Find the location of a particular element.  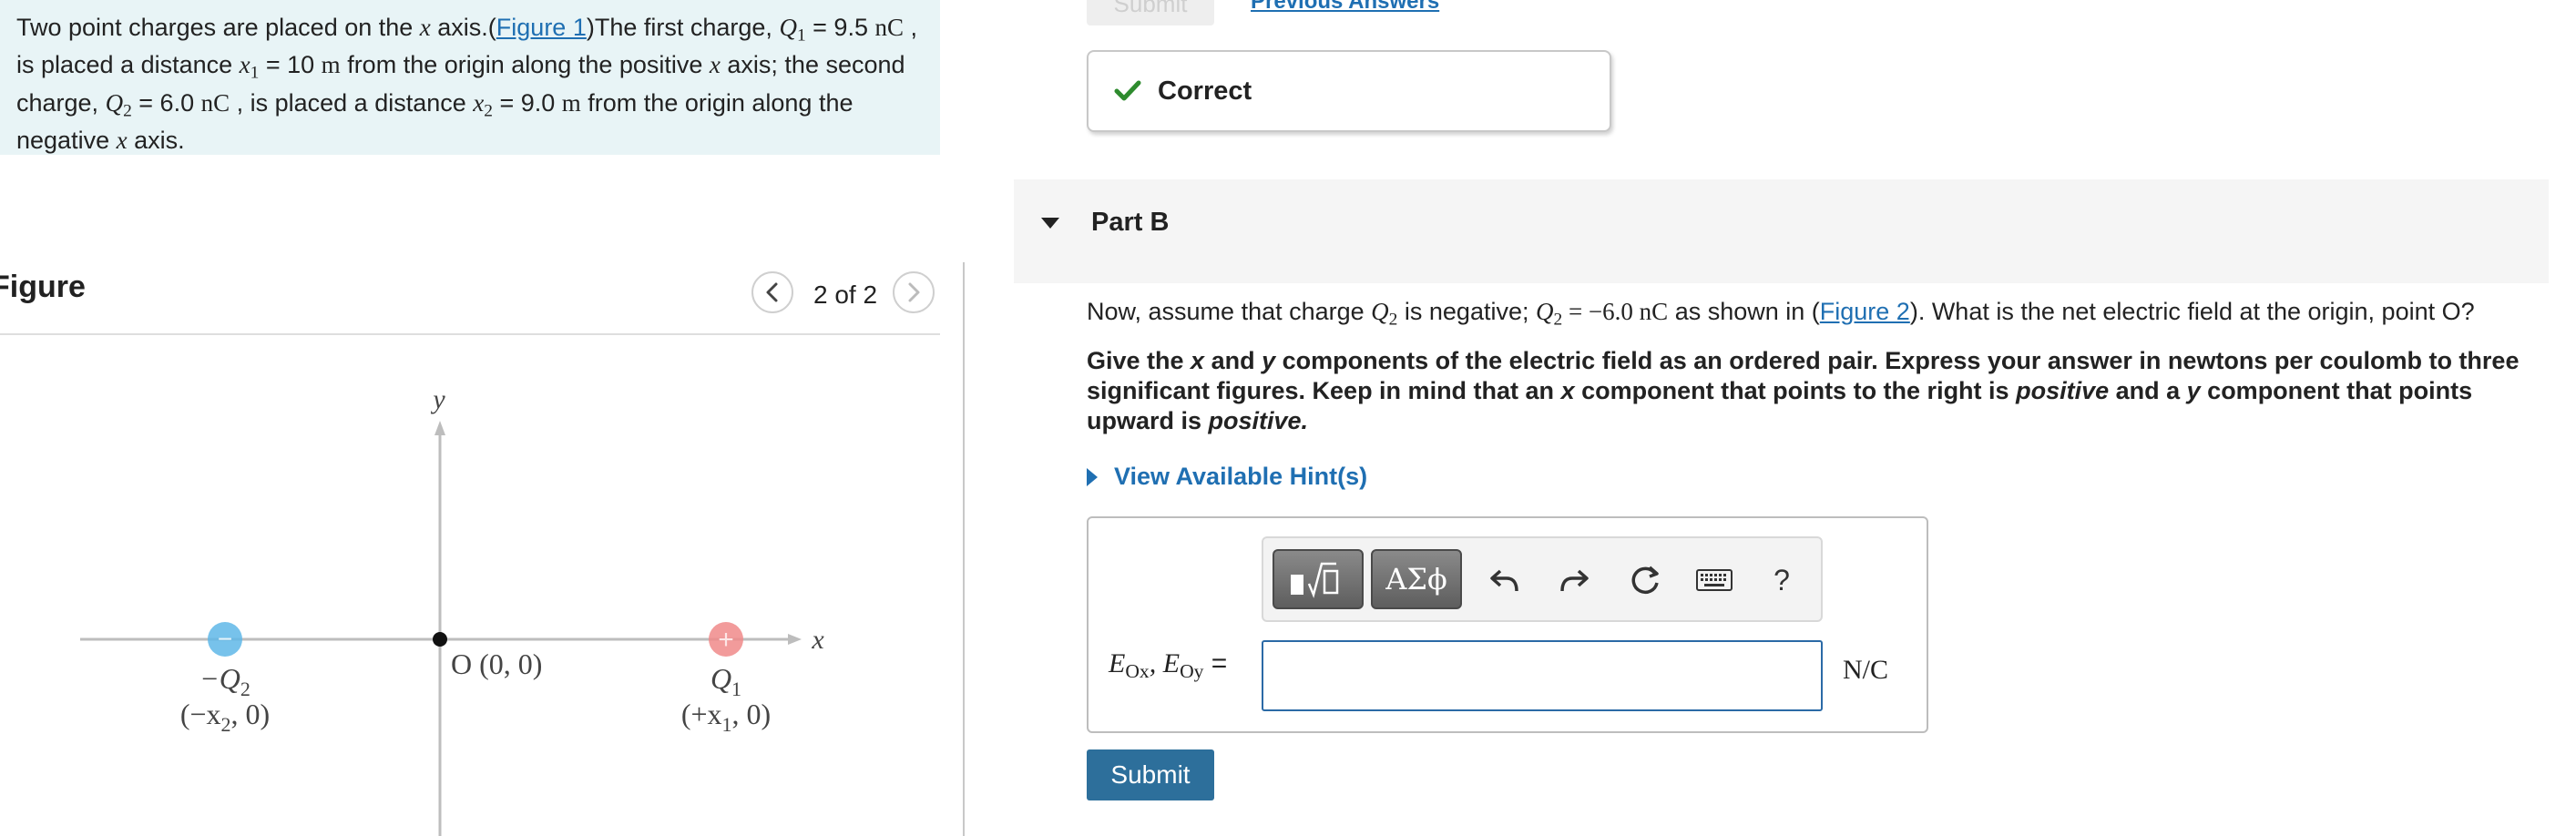

charge-q1: + is located at coordinates (726, 639).